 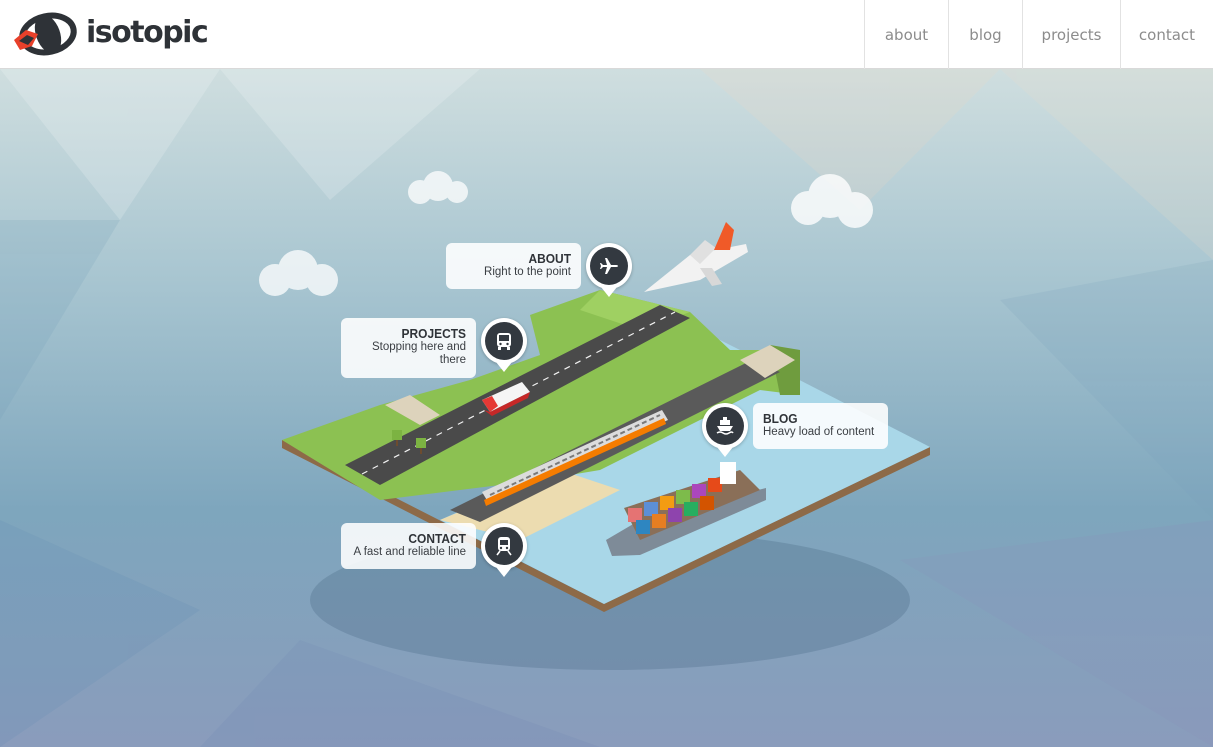 What do you see at coordinates (504, 341) in the screenshot?
I see `bus-icon` at bounding box center [504, 341].